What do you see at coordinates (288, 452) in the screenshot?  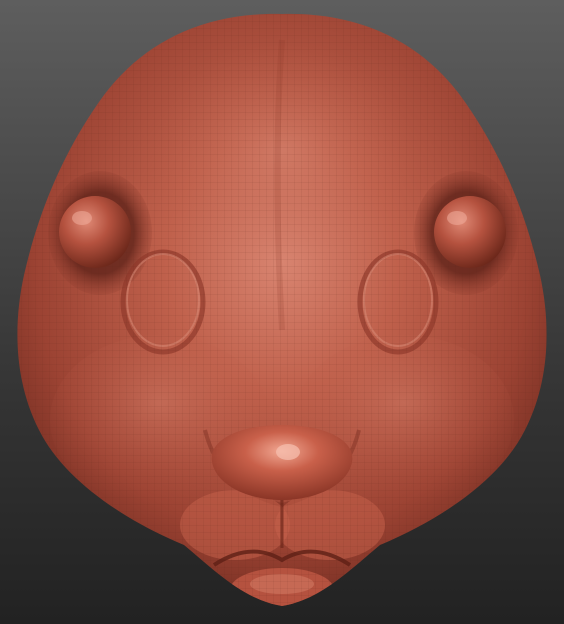 I see `nose-highlight` at bounding box center [288, 452].